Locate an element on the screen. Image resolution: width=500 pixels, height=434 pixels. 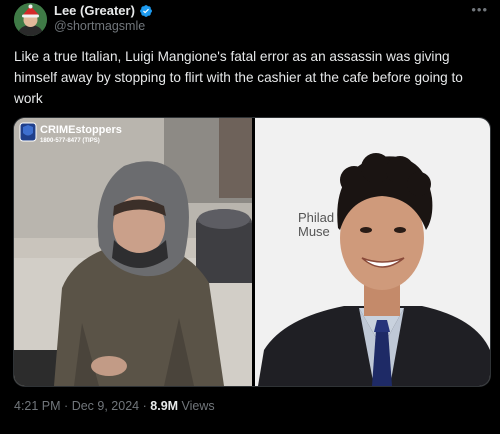
tweet-time: 4:21 PM is located at coordinates (37, 406).